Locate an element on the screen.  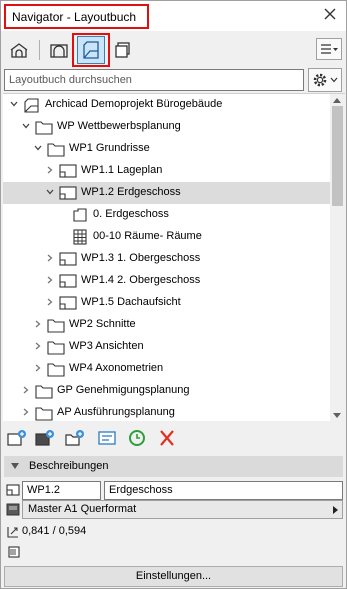
view-map-button is located at coordinates (59, 50).